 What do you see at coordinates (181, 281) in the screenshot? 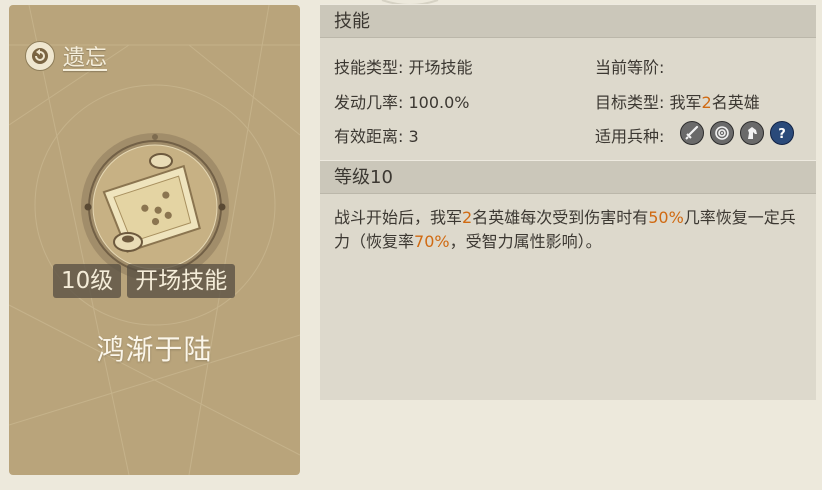
I see `skill-type-tag: 开场技能` at bounding box center [181, 281].